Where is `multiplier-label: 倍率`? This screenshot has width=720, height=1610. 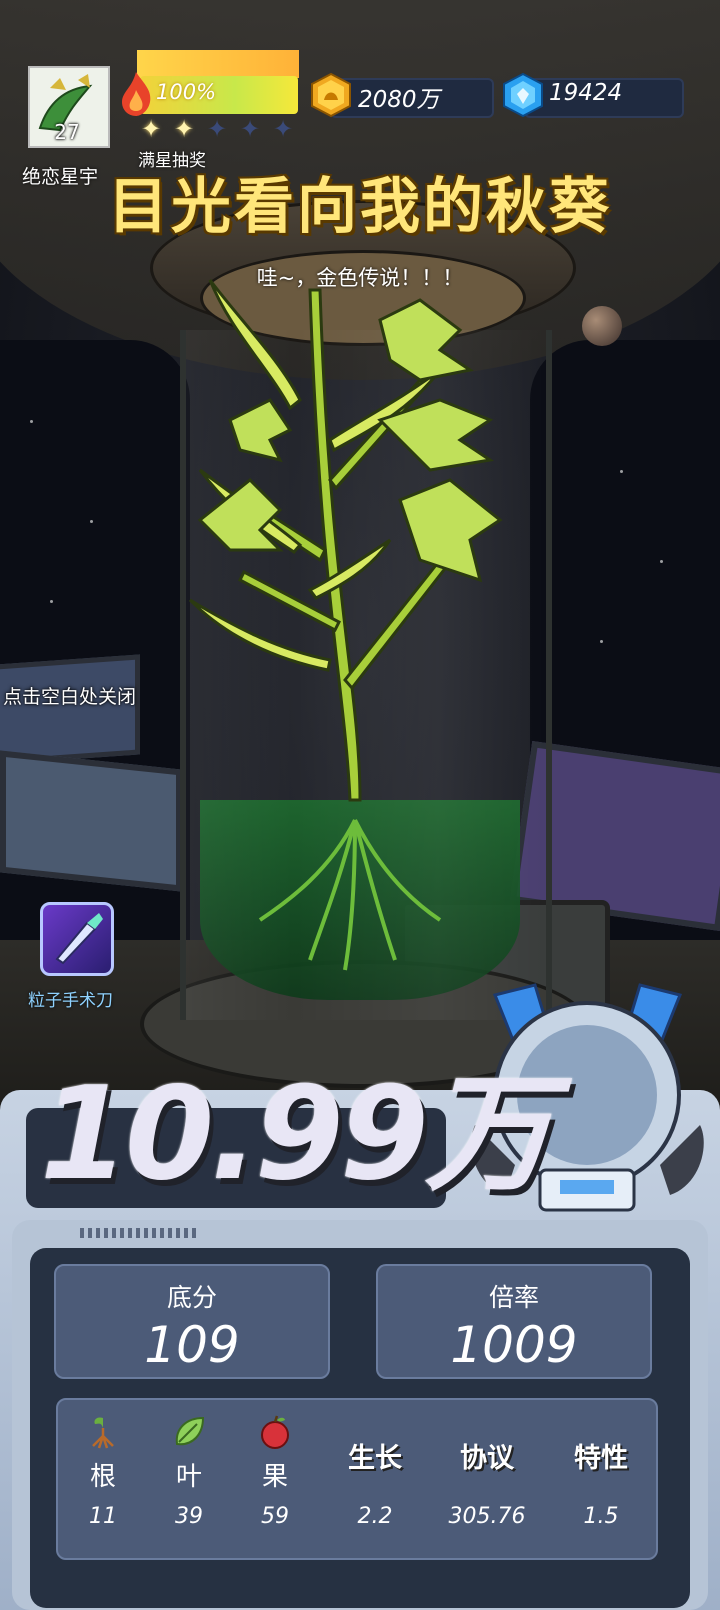 multiplier-label: 倍率 is located at coordinates (513, 1297).